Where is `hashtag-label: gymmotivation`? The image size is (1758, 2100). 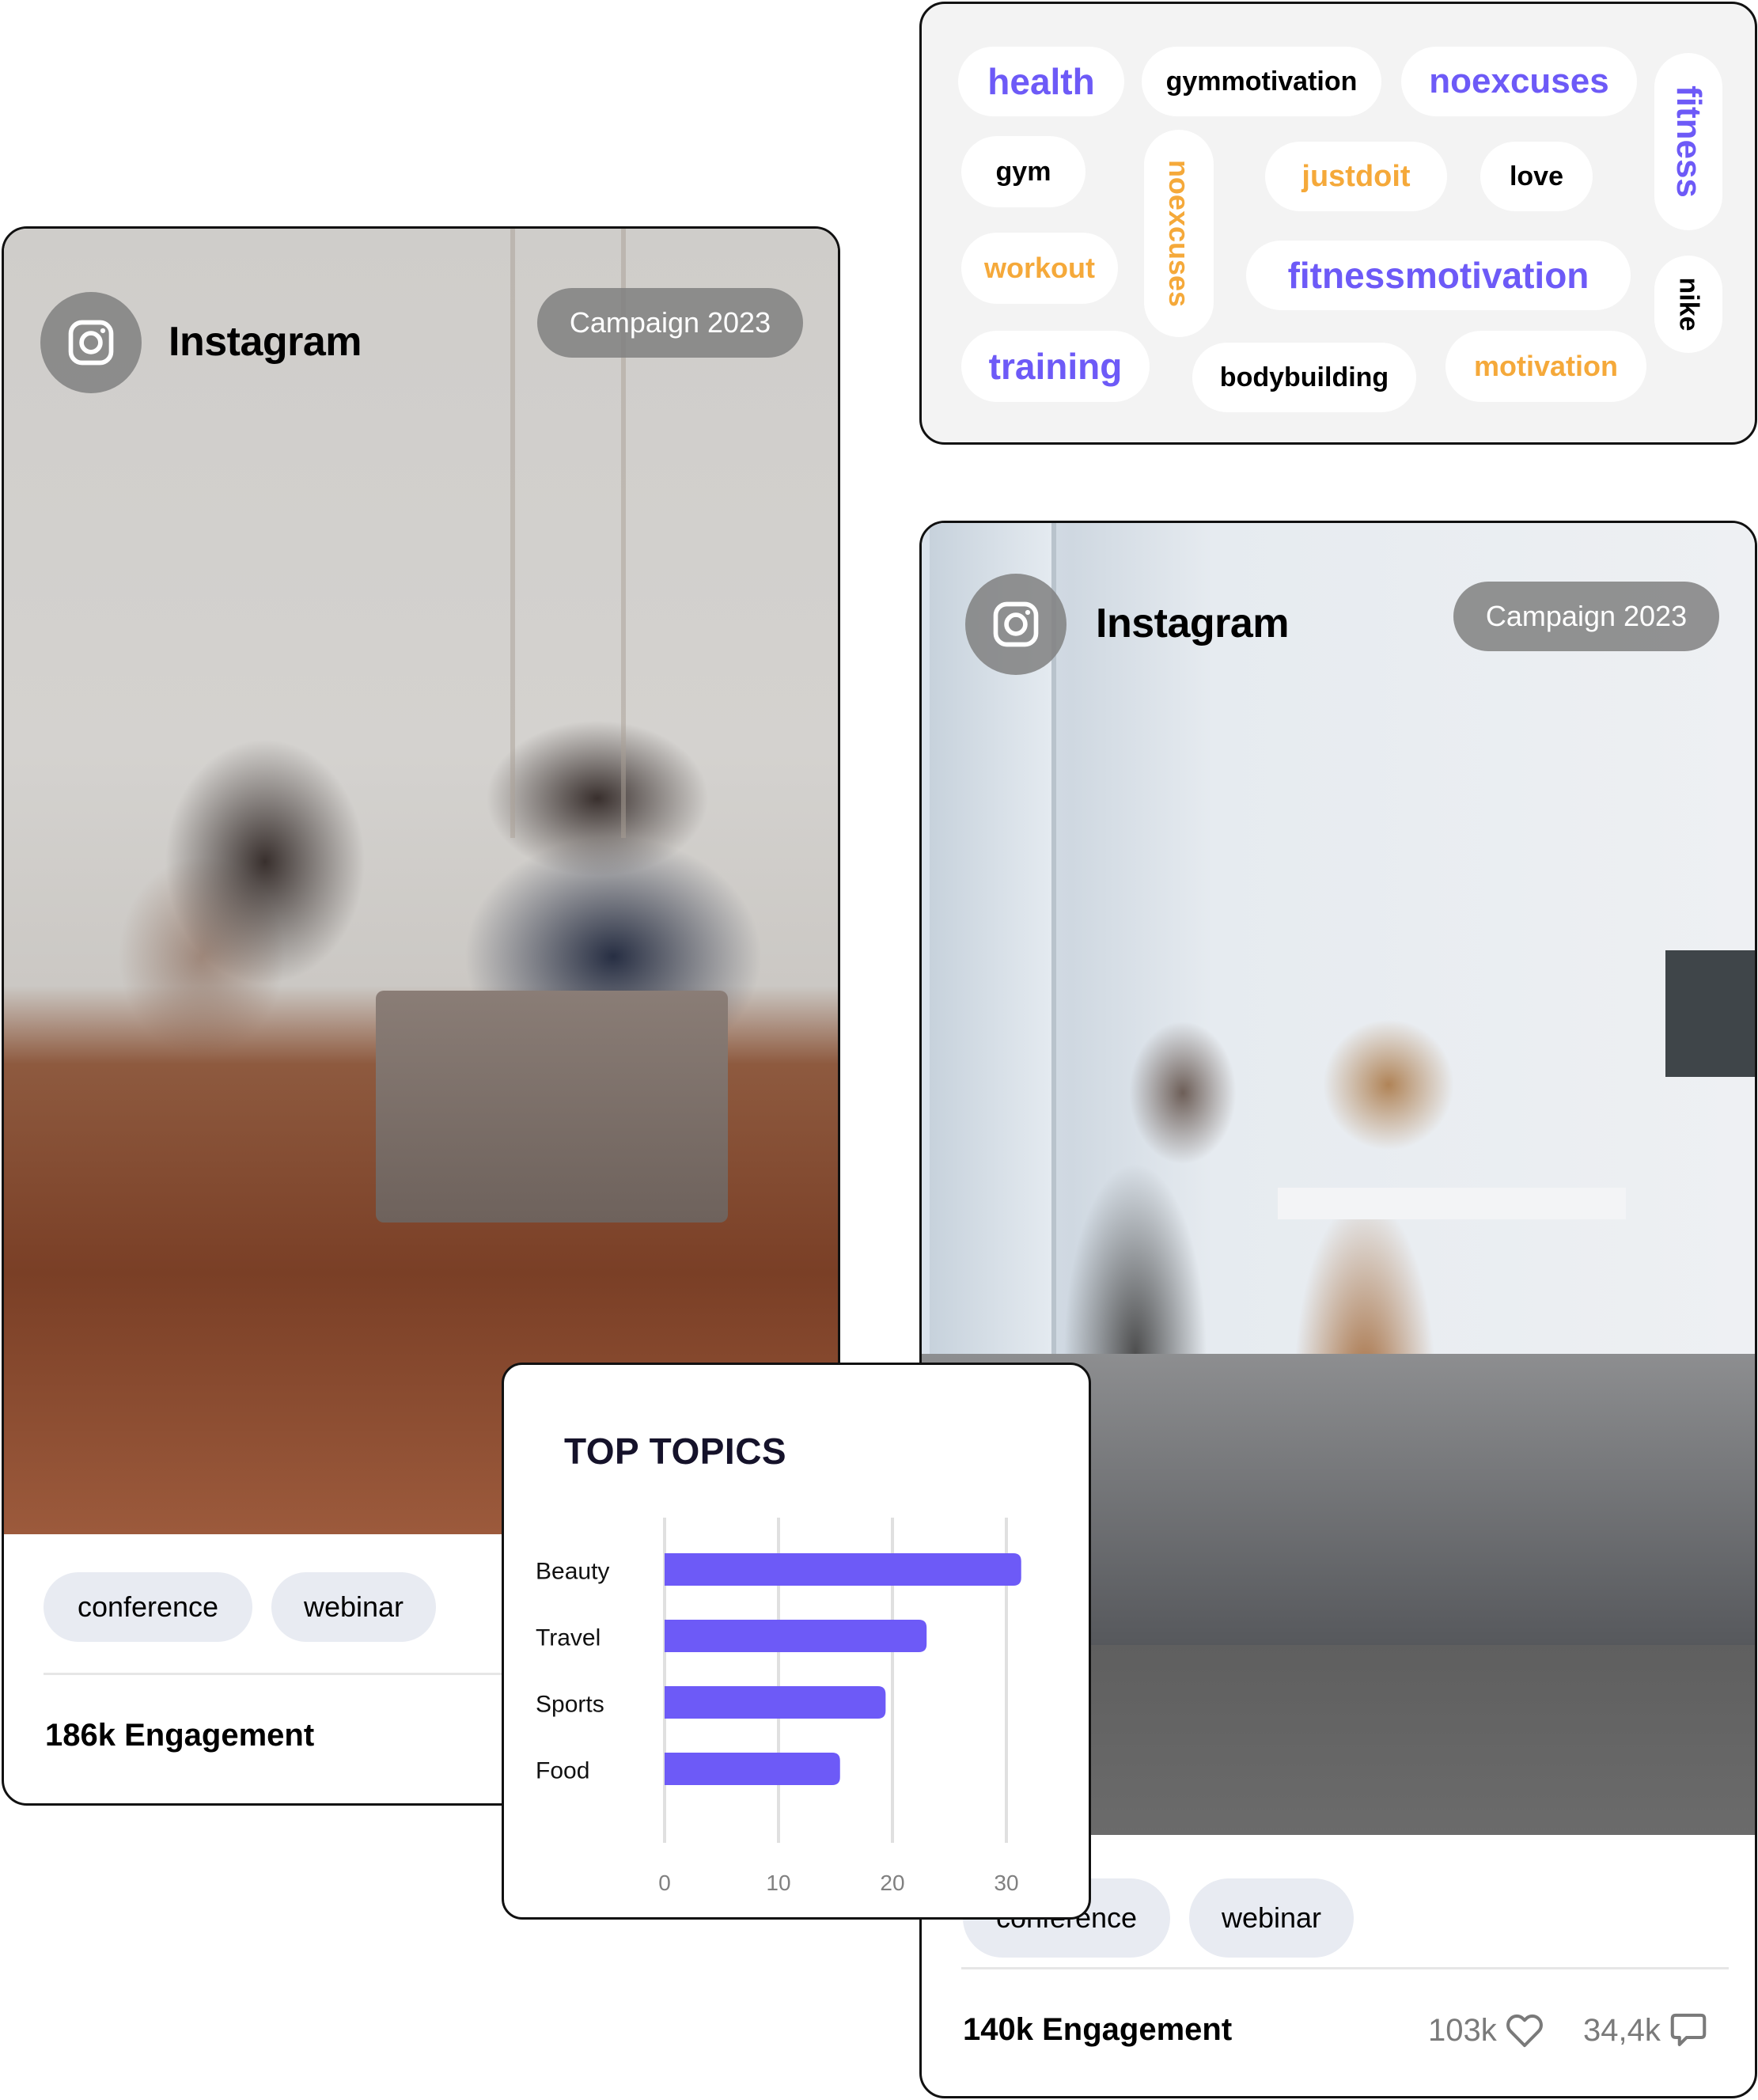 hashtag-label: gymmotivation is located at coordinates (1262, 81).